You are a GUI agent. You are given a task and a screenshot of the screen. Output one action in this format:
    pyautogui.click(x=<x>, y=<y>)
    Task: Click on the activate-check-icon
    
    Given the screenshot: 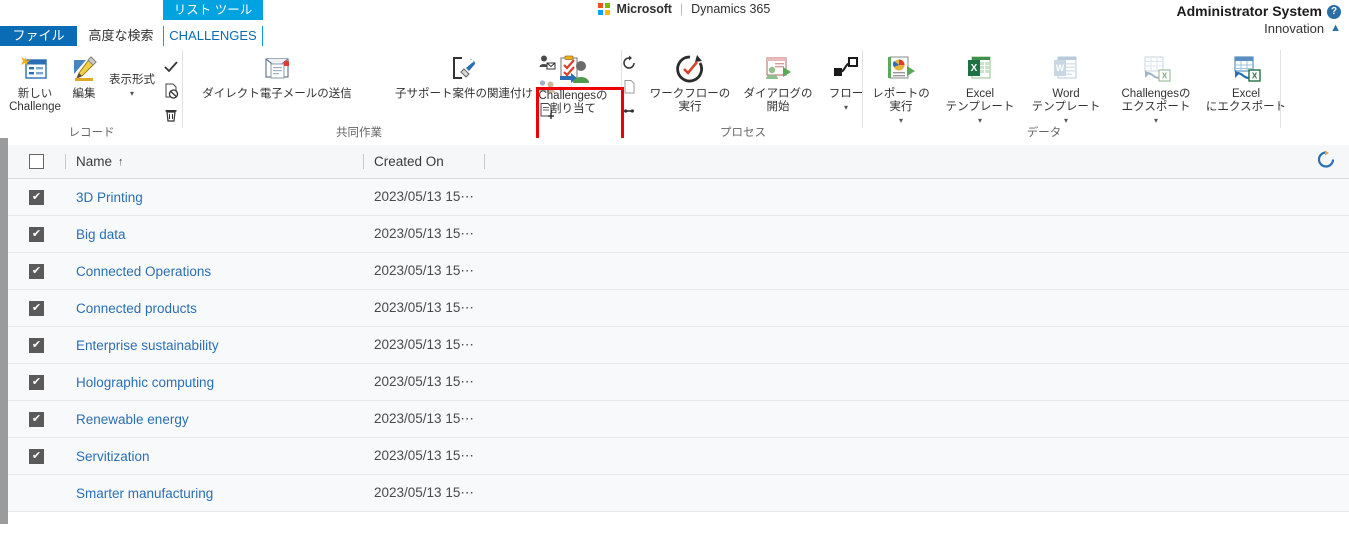 What is the action you would take?
    pyautogui.click(x=171, y=67)
    